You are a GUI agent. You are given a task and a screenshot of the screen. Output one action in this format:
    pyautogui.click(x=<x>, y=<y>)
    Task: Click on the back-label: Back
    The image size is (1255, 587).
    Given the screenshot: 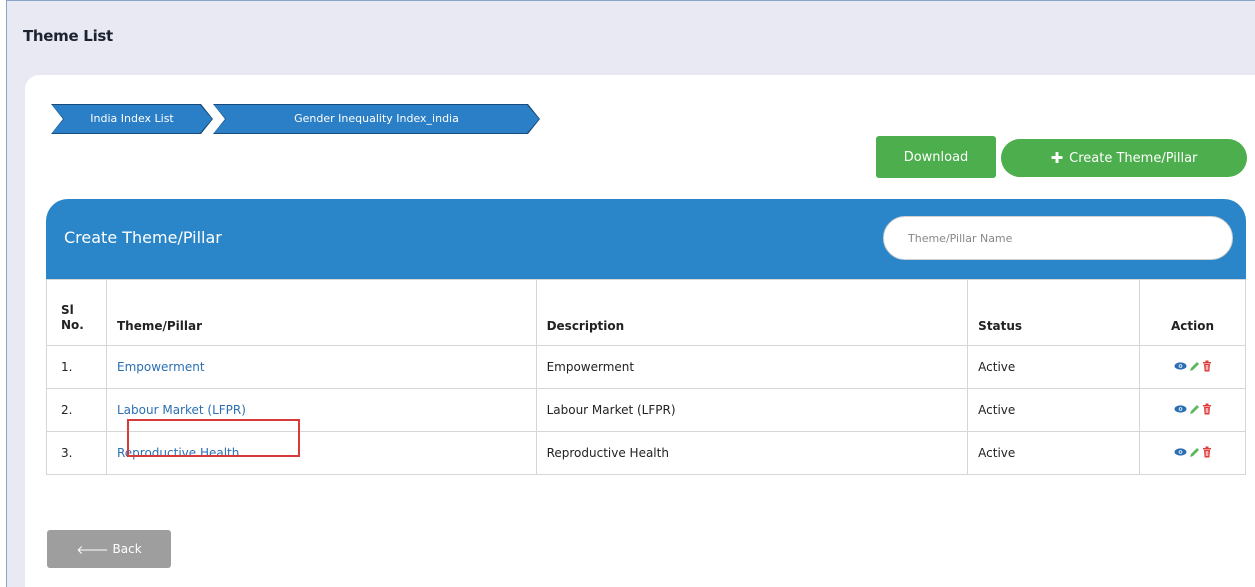 What is the action you would take?
    pyautogui.click(x=127, y=549)
    